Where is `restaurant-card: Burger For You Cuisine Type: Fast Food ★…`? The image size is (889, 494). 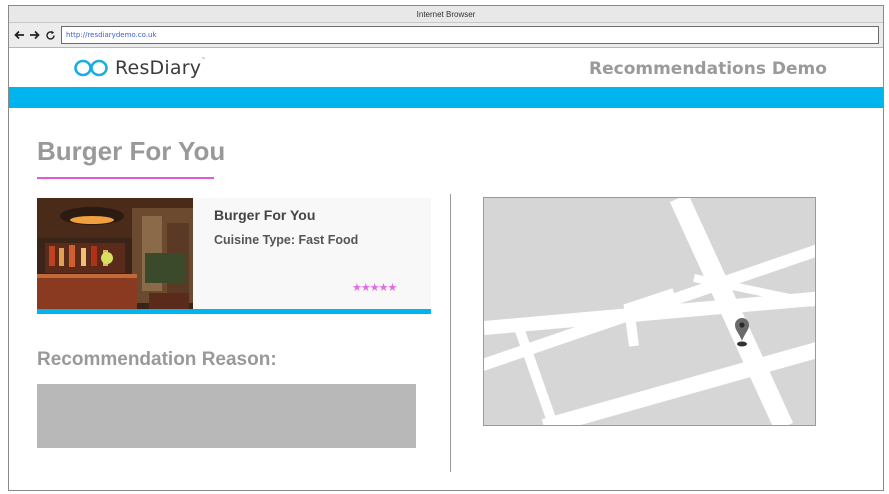 restaurant-card: Burger For You Cuisine Type: Fast Food ★… is located at coordinates (234, 256).